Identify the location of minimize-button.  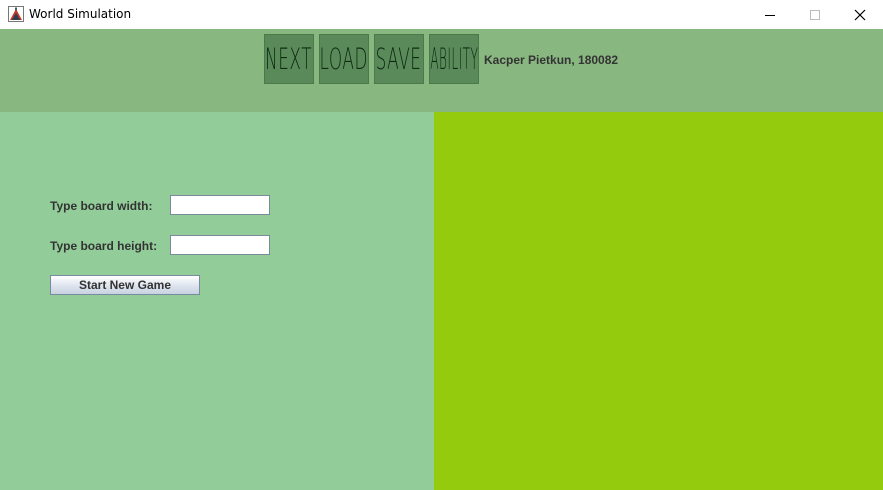
(770, 14).